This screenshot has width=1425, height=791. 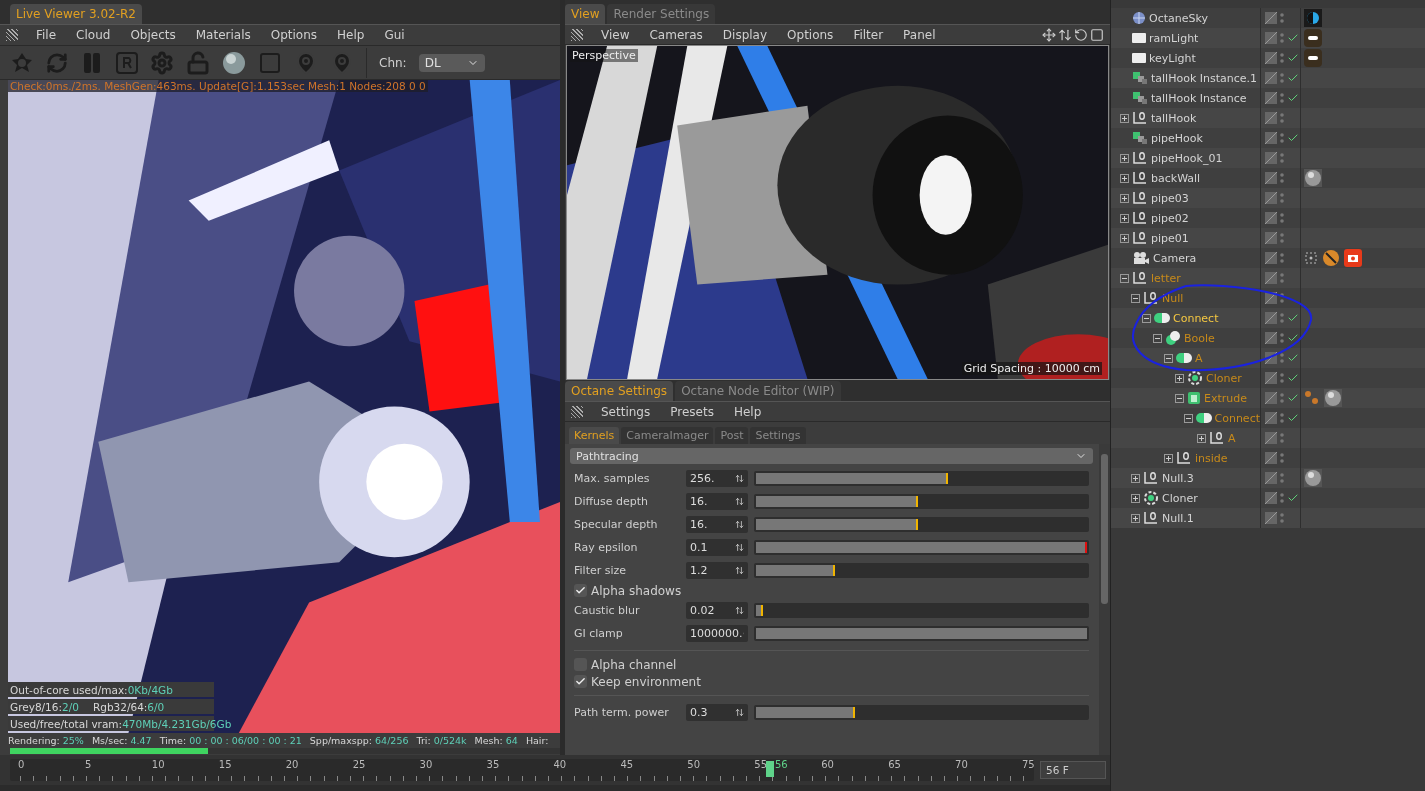 I want to click on arrow-up-down-icon, so click(x=1065, y=34).